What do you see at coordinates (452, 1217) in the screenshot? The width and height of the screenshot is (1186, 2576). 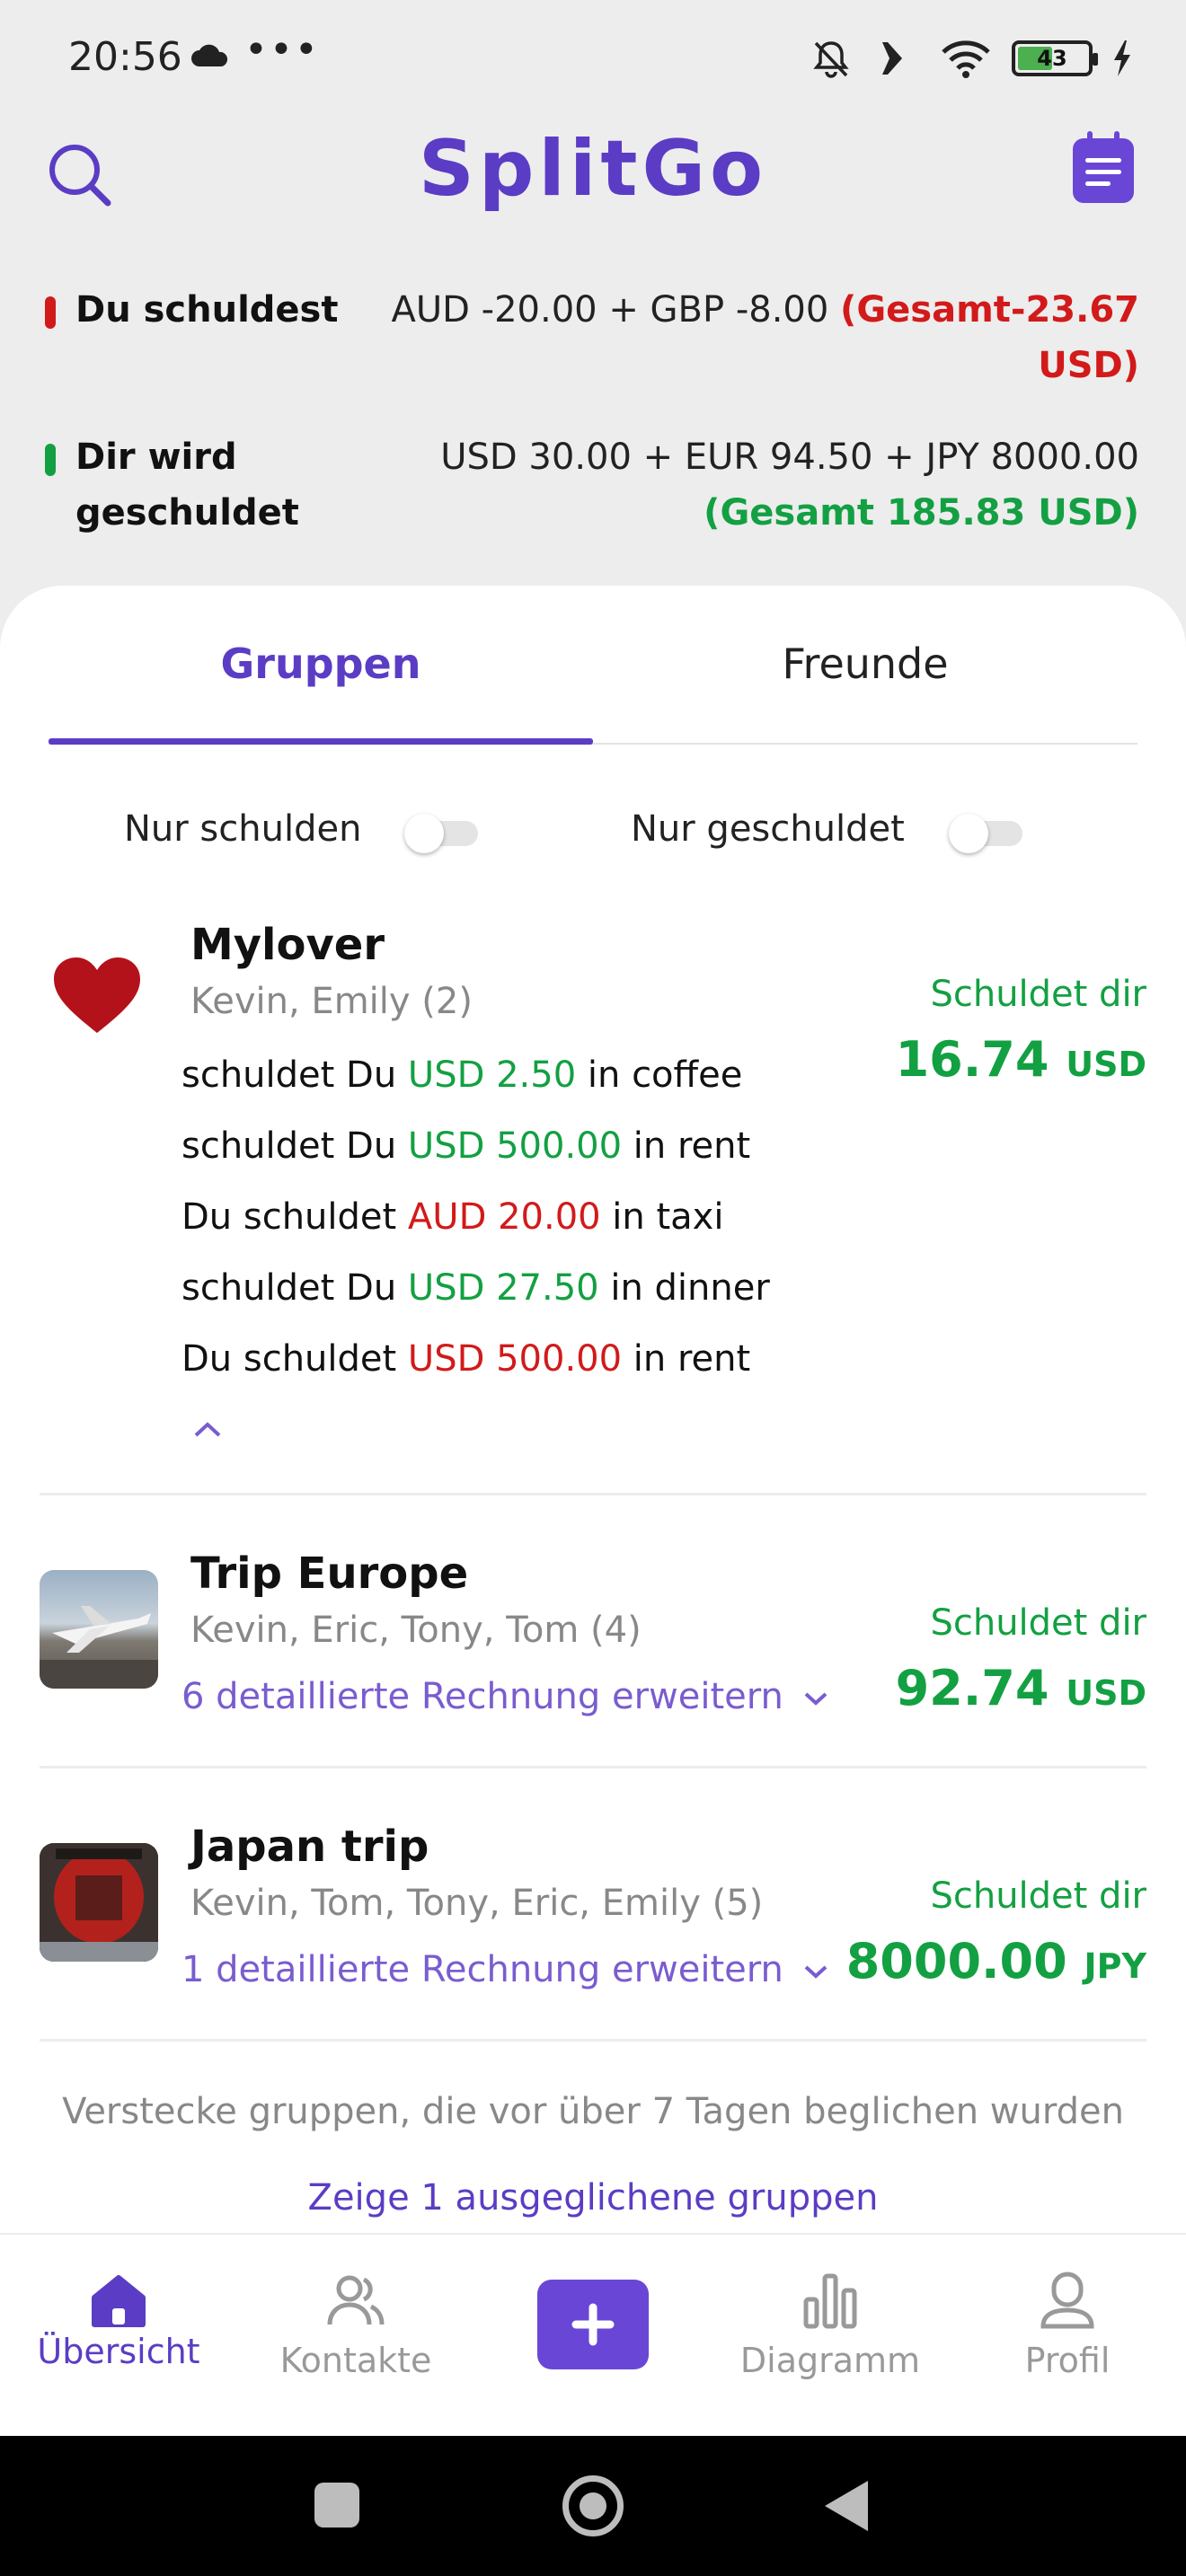 I see `bill-line: Du schuldet AUD 20.00 in taxi` at bounding box center [452, 1217].